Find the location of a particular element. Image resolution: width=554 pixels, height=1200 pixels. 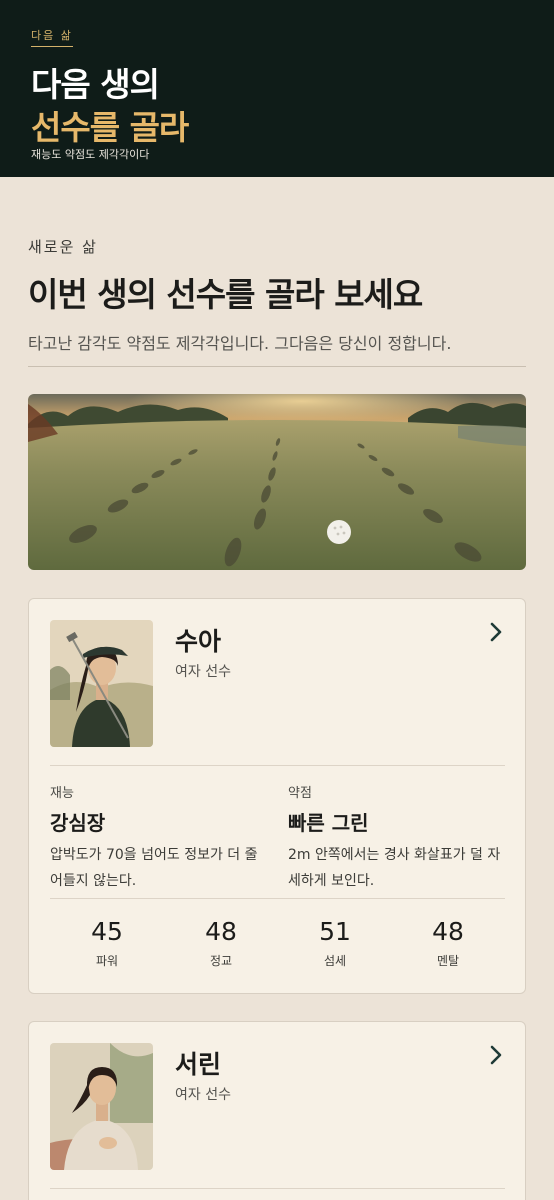

app-header: 다음 삶 다음 생의 선수를 골라 재능도 약점도 제각각이다 is located at coordinates (277, 88).